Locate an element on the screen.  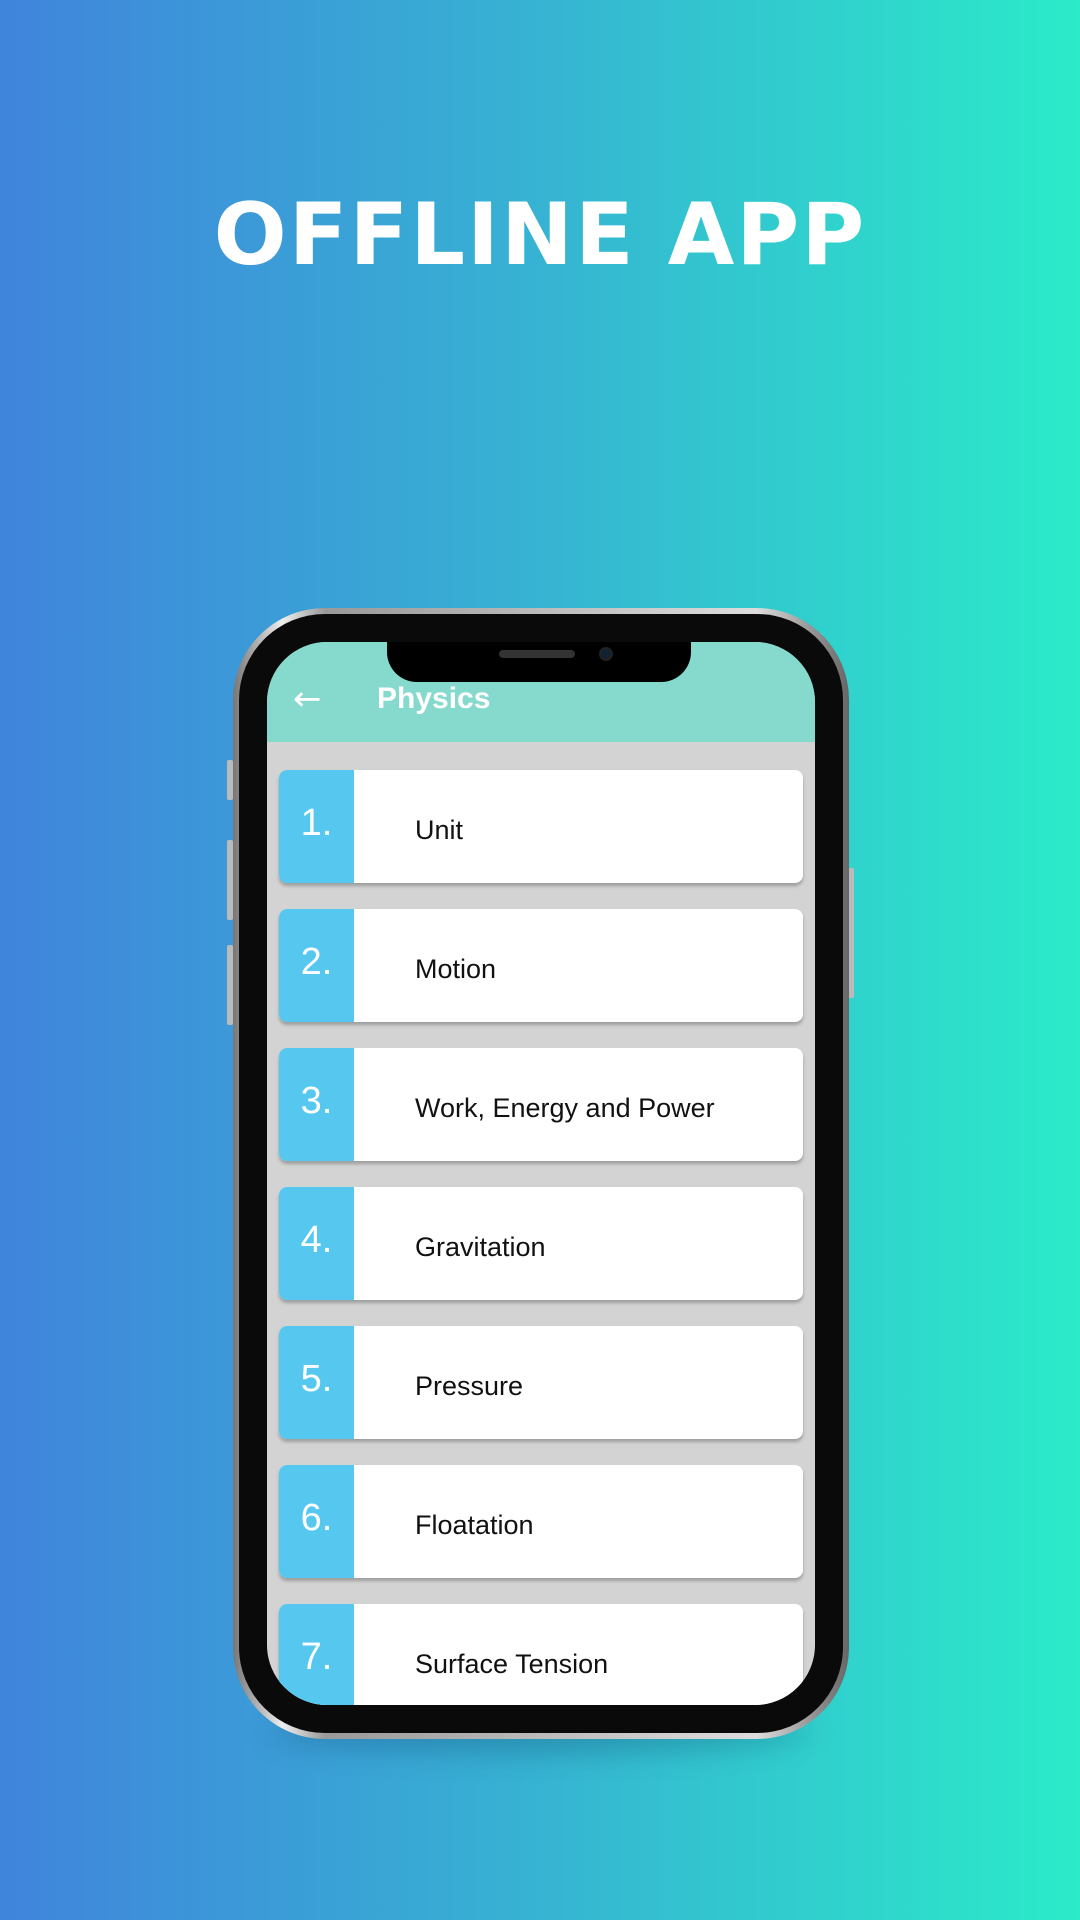
chapter-number: 7. is located at coordinates (316, 1654).